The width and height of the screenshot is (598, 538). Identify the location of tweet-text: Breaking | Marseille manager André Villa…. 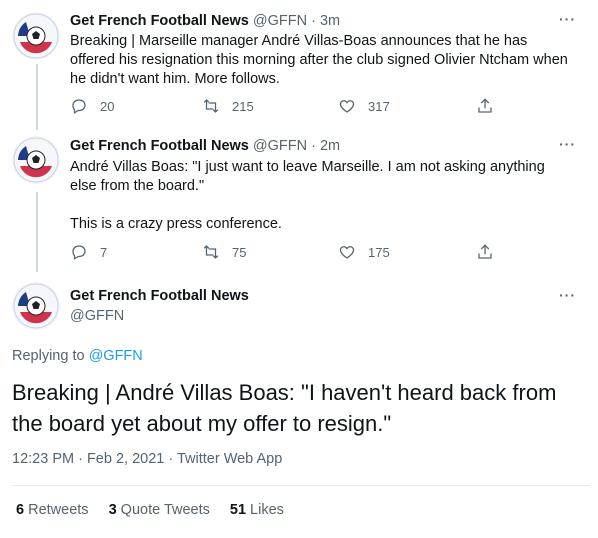
(319, 60).